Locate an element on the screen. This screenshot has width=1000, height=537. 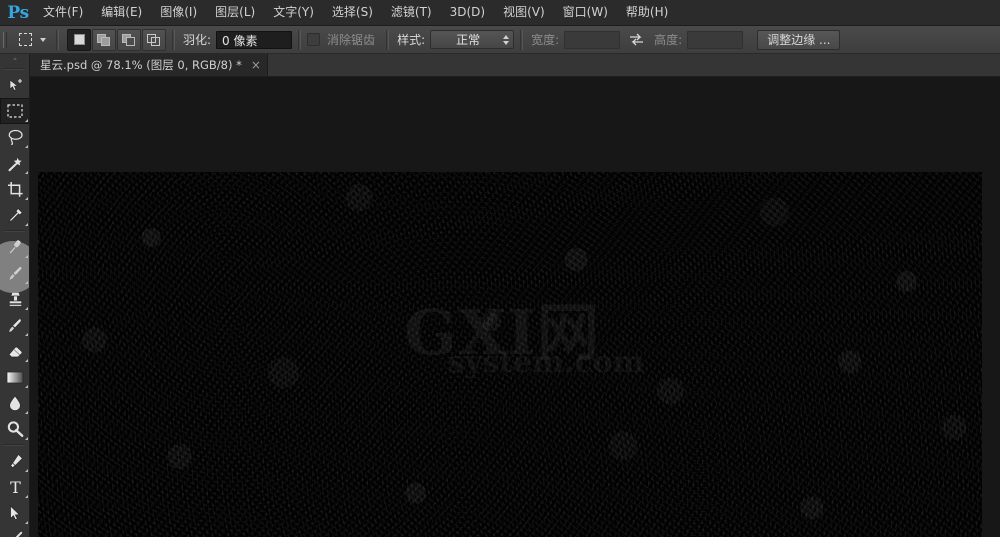
swap-width-height-icon is located at coordinates (636, 40).